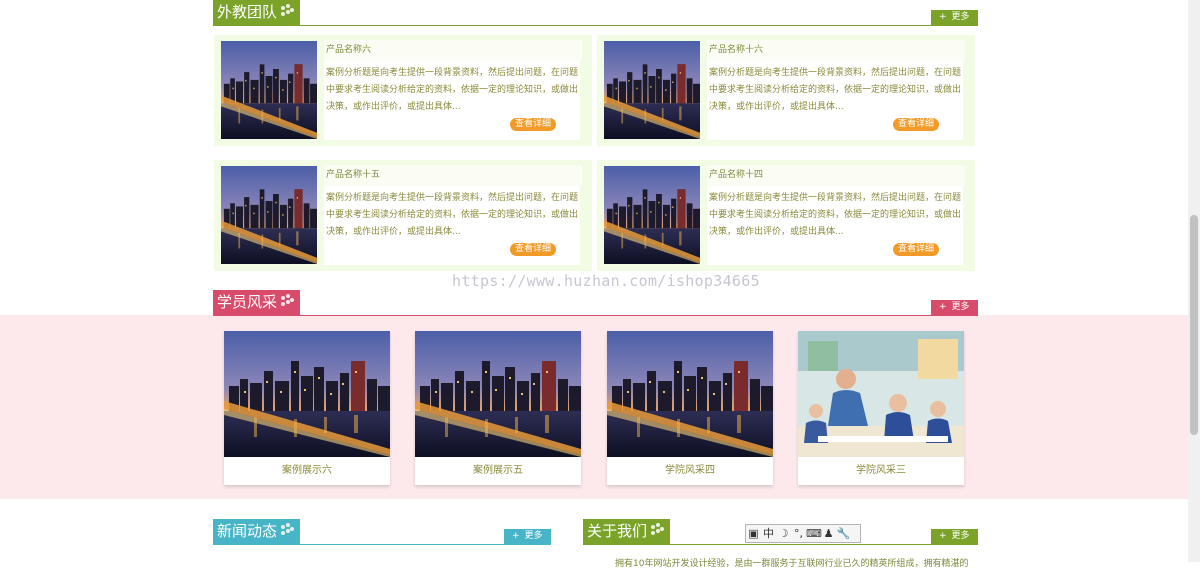  What do you see at coordinates (836, 50) in the screenshot?
I see `teacher-name: 产品名称十六` at bounding box center [836, 50].